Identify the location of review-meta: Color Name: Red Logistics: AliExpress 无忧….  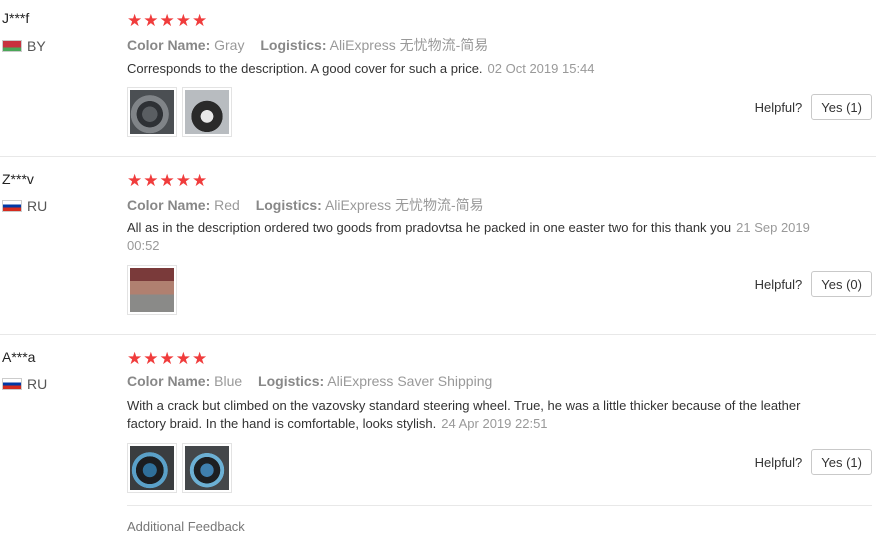
(311, 205).